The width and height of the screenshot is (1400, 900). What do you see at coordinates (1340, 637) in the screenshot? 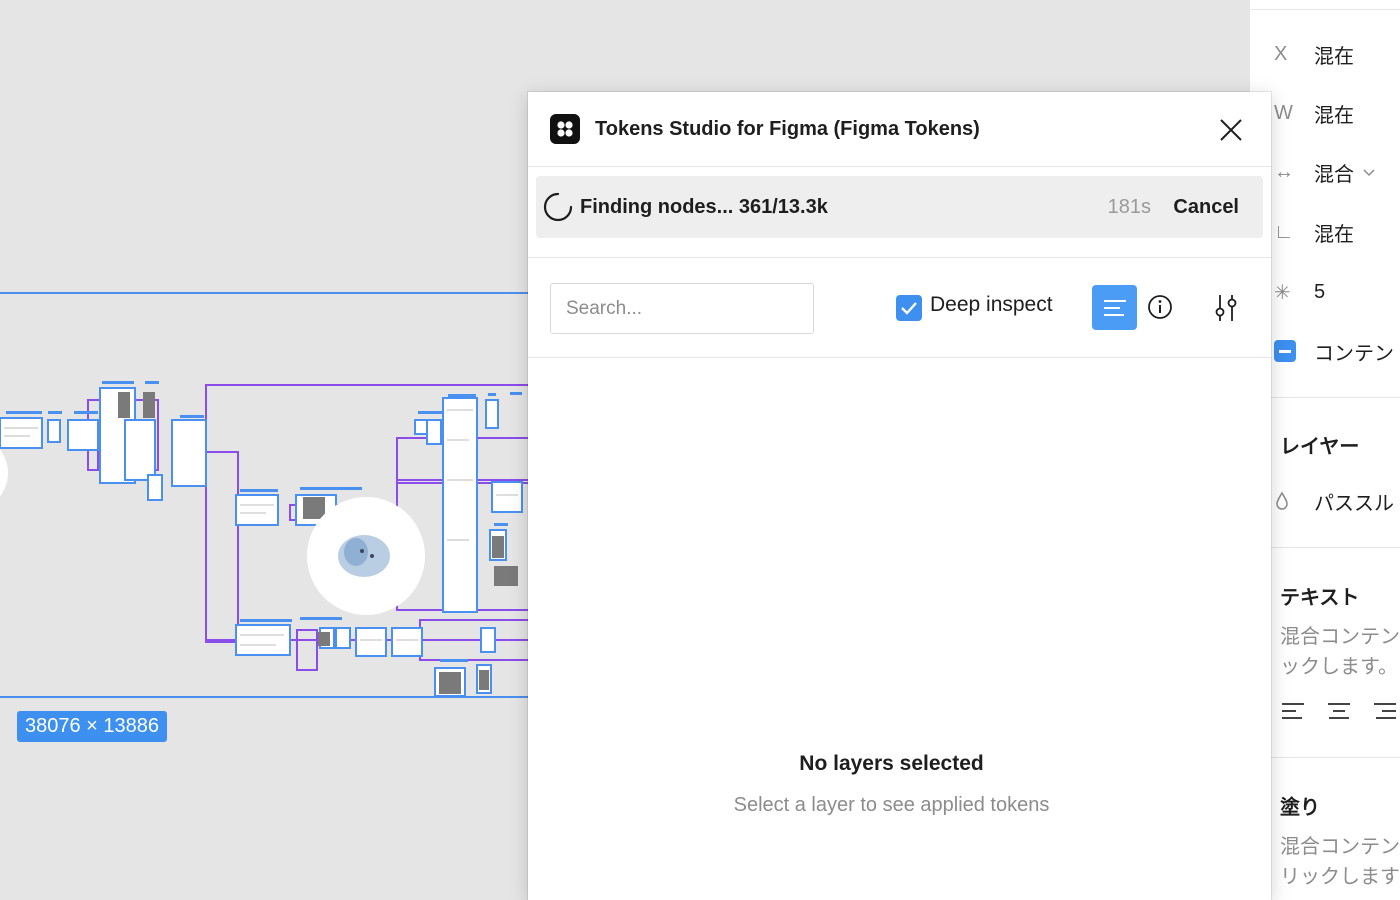
I see `text-mixed-line-1: 混合コンテン` at bounding box center [1340, 637].